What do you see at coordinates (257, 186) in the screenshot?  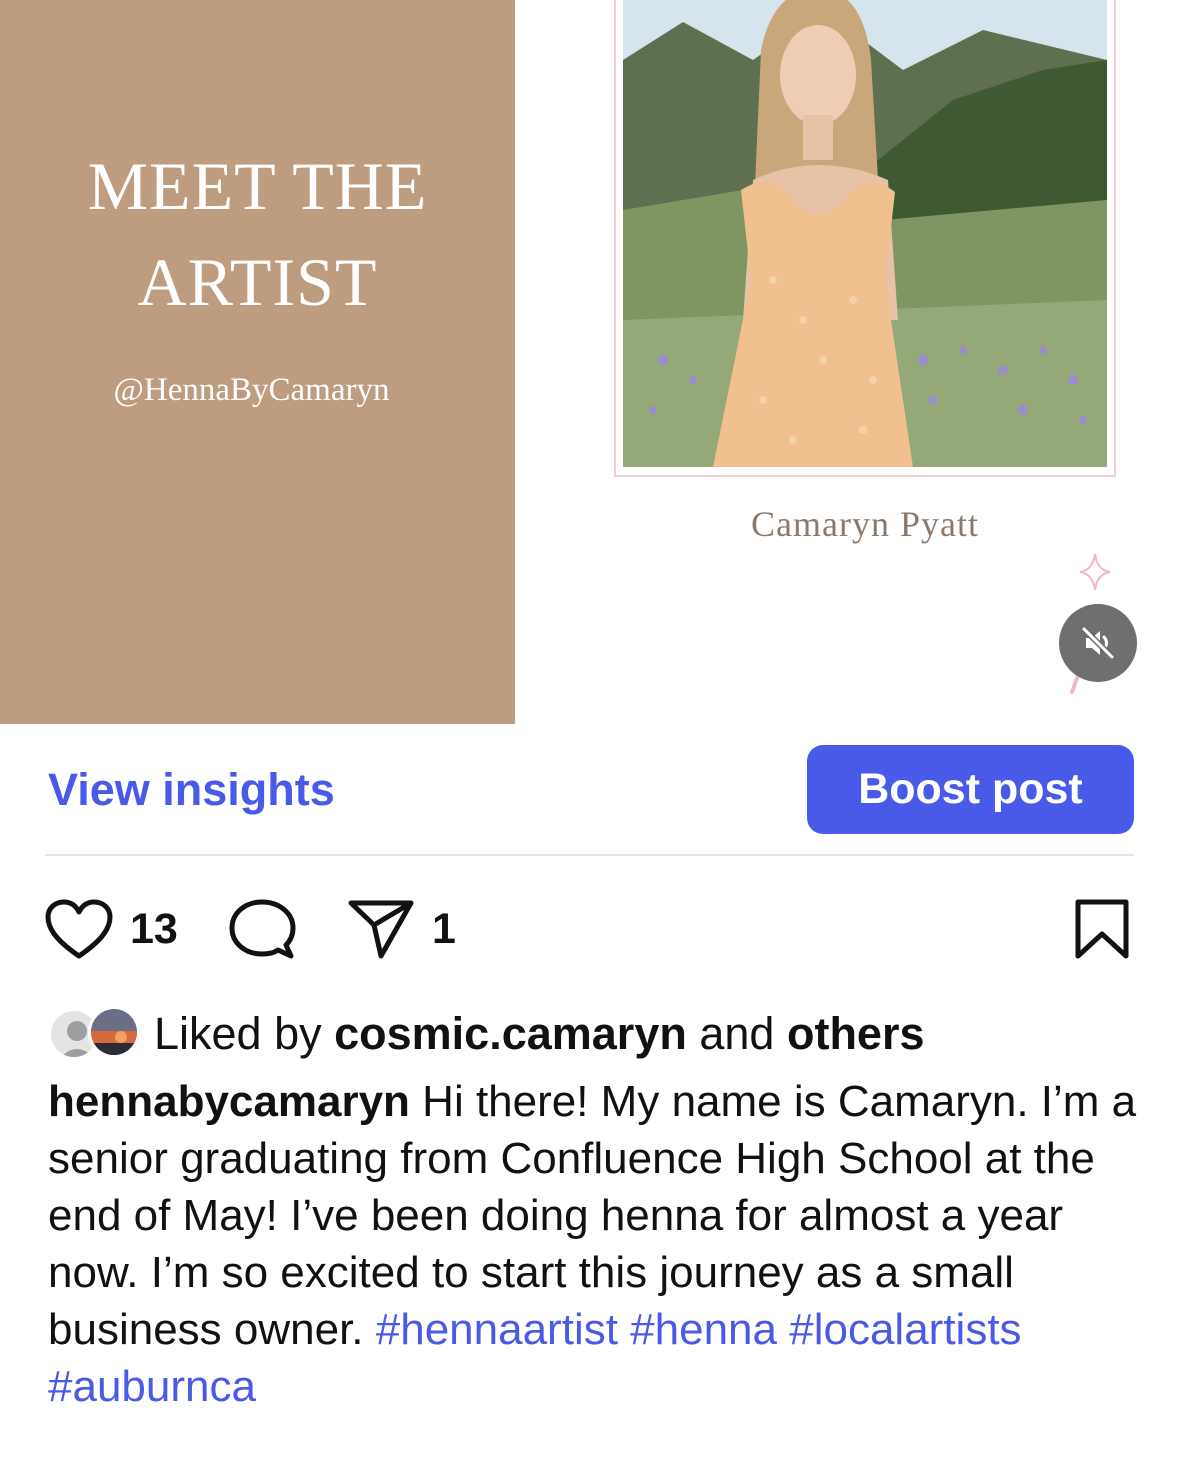 I see `title-line-1: MEET THE` at bounding box center [257, 186].